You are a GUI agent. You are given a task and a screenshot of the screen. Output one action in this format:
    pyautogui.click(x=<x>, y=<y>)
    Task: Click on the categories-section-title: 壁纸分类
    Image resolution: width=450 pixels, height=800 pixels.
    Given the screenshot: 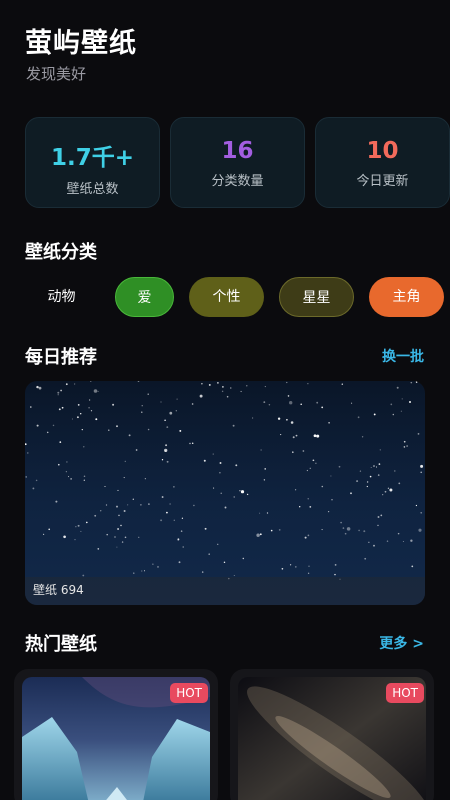 What is the action you would take?
    pyautogui.click(x=61, y=252)
    